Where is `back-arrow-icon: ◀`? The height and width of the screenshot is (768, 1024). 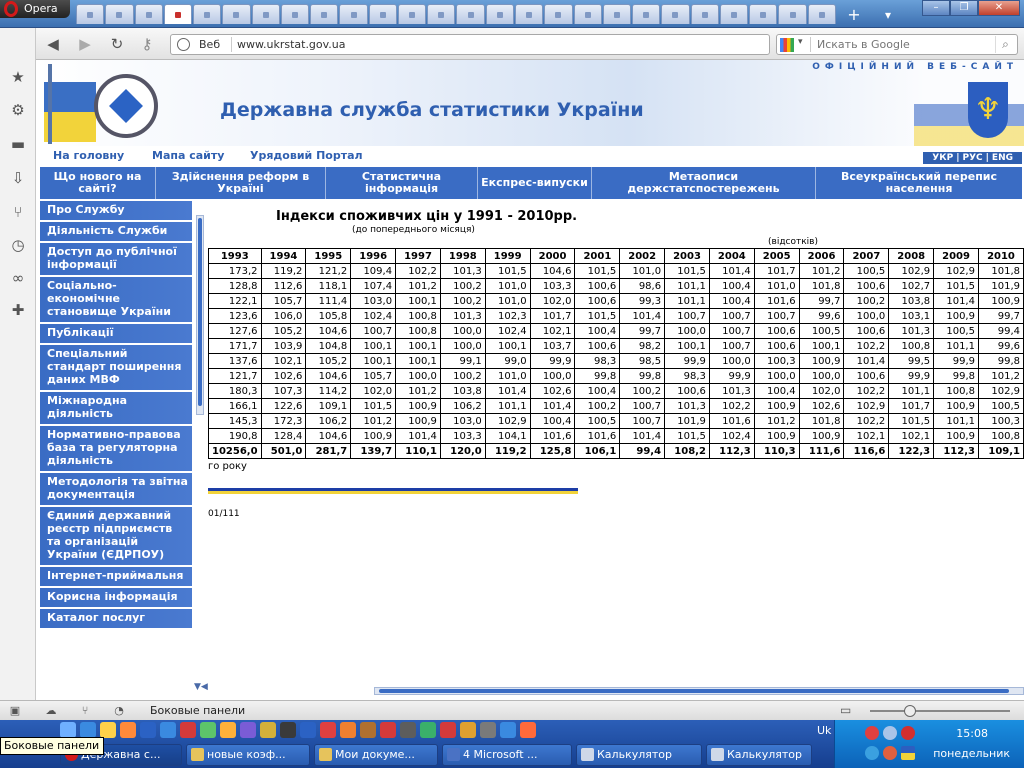
back-arrow-icon: ◀ is located at coordinates (53, 44).